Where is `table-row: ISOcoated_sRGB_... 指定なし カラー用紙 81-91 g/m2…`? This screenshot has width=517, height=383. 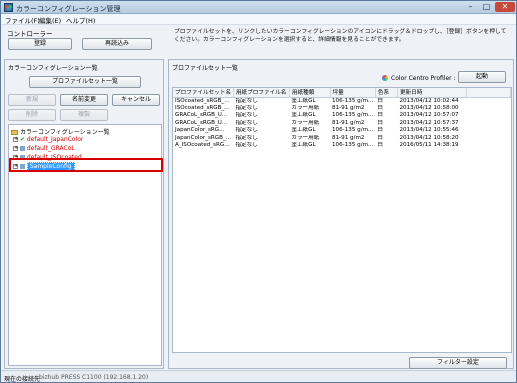
table-row: ISOcoated_sRGB_... 指定なし カラー用紙 81-91 g/m2… is located at coordinates (342, 108).